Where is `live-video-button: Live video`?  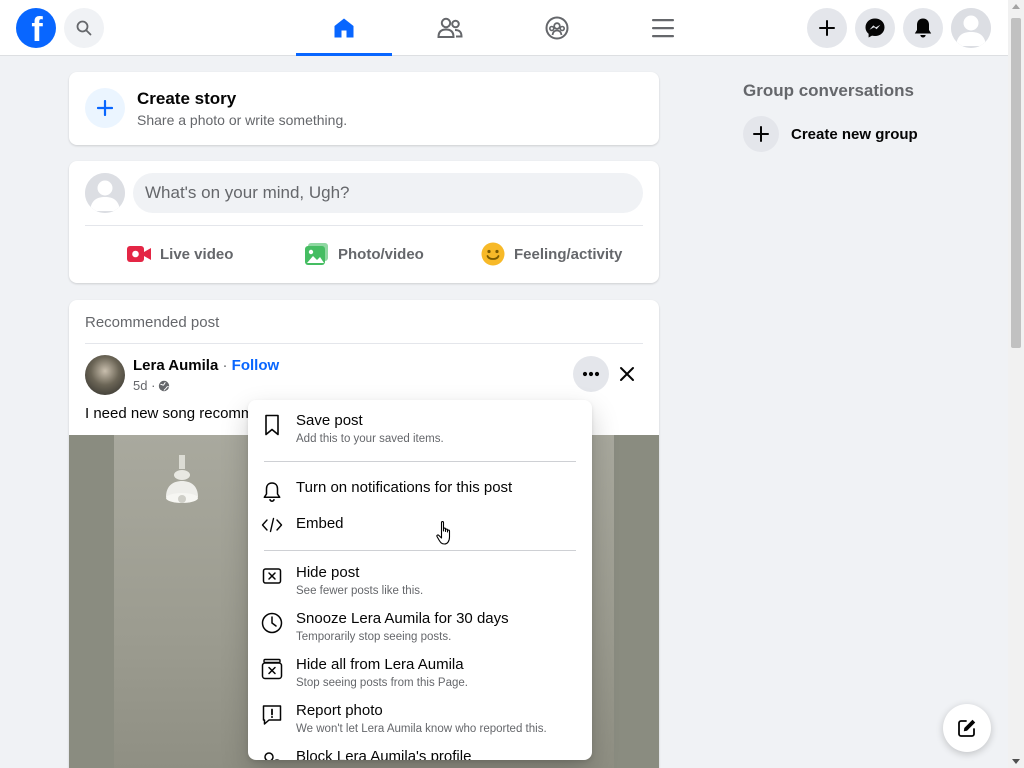 live-video-button: Live video is located at coordinates (179, 254).